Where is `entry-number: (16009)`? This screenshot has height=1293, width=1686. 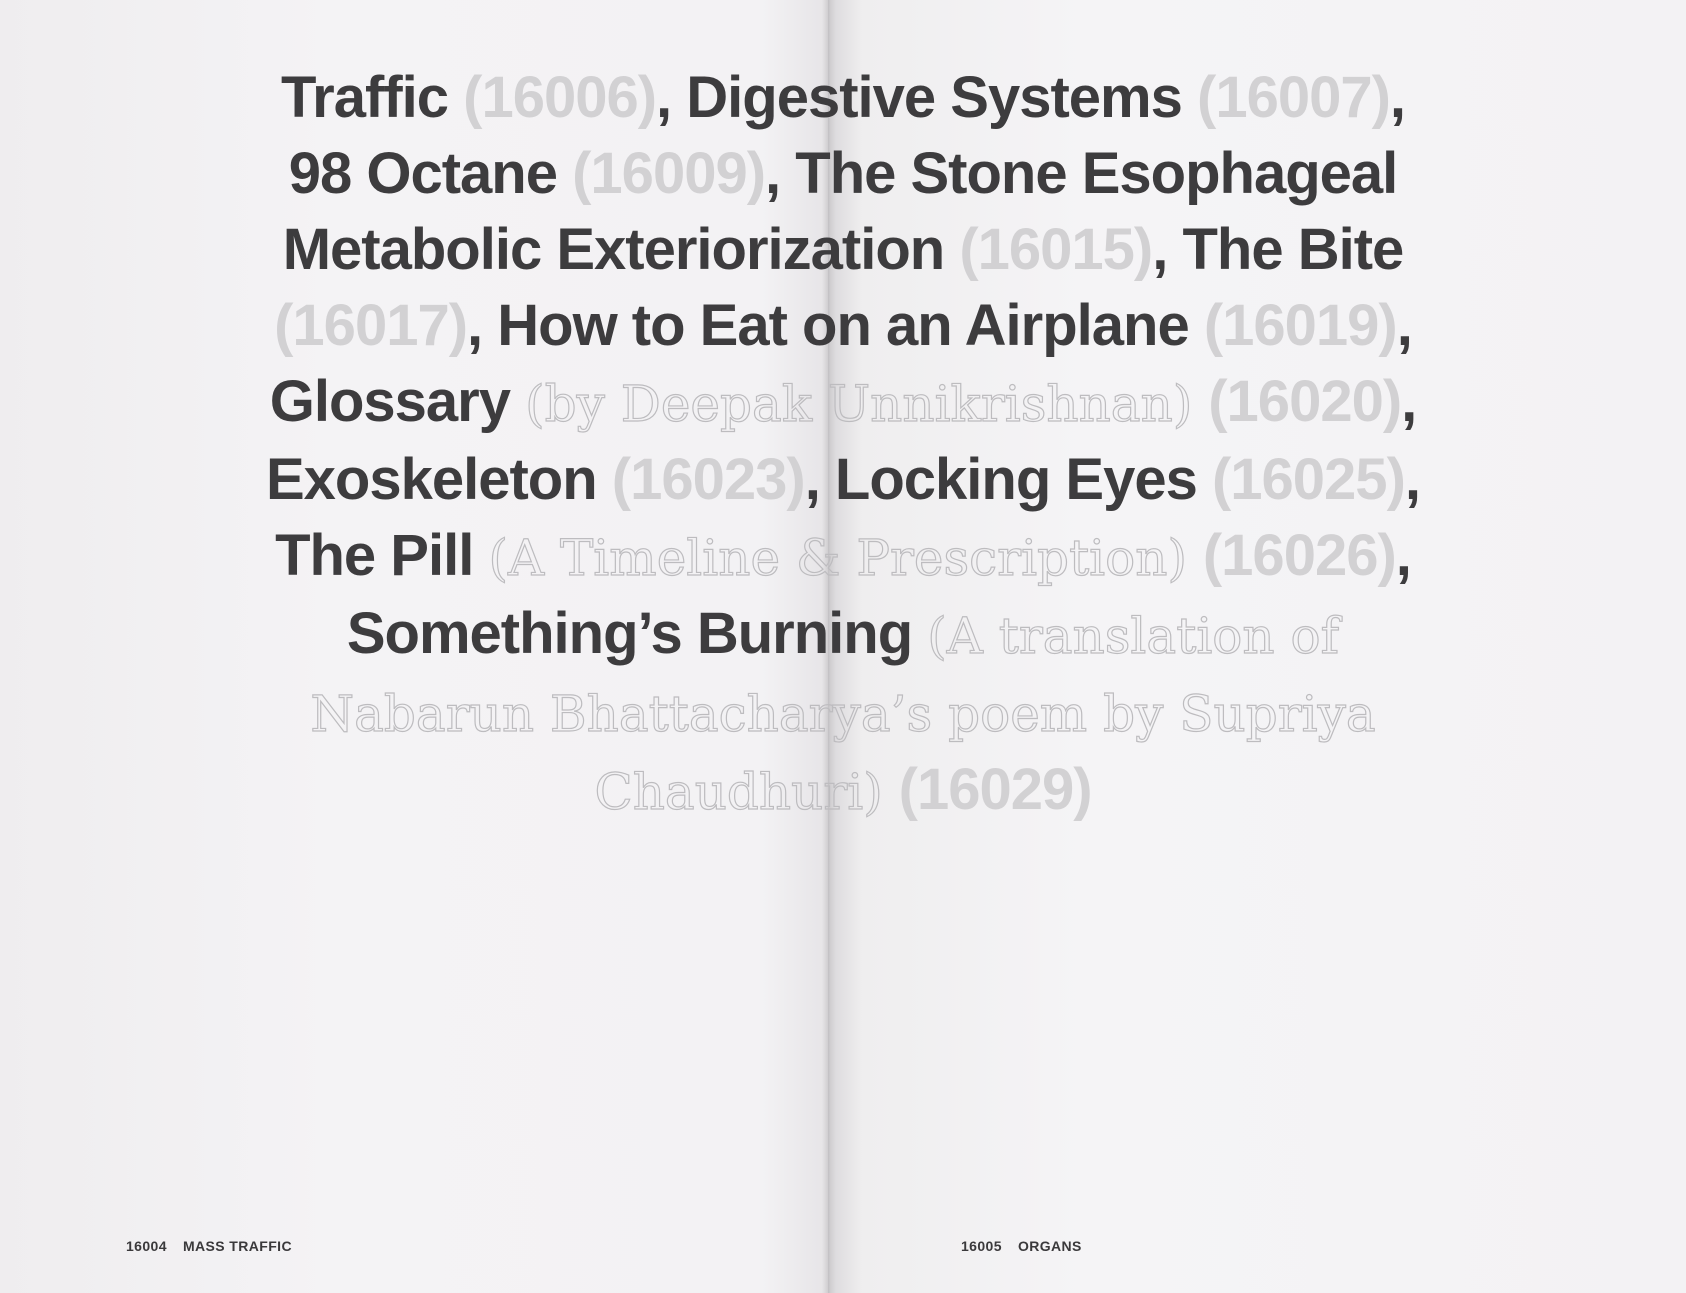
entry-number: (16009) is located at coordinates (669, 173).